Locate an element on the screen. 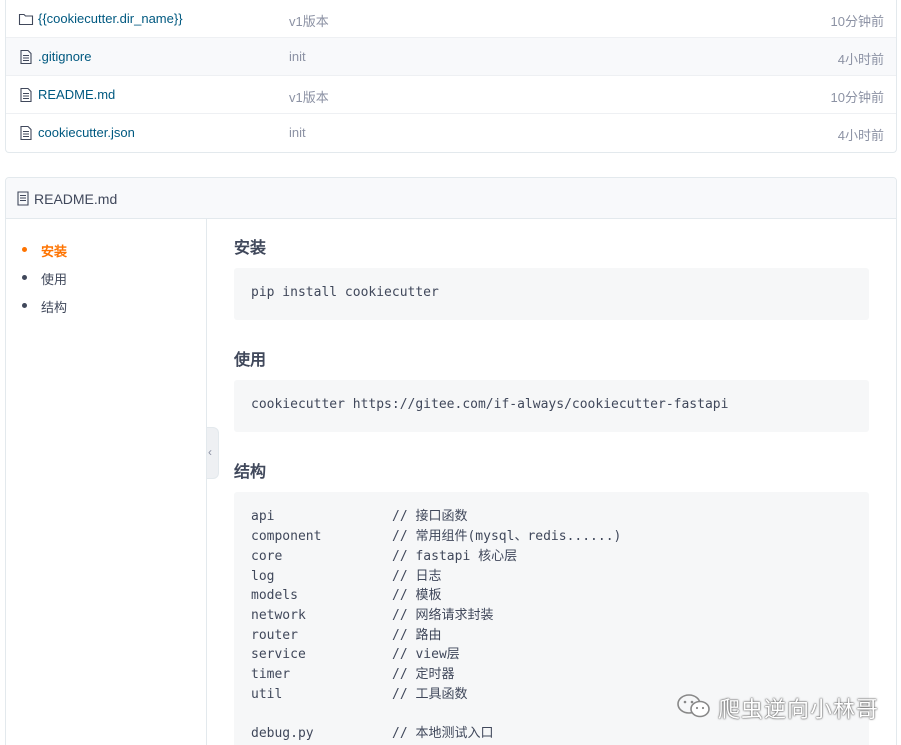  code-comment: // 接口函数 is located at coordinates (430, 516).